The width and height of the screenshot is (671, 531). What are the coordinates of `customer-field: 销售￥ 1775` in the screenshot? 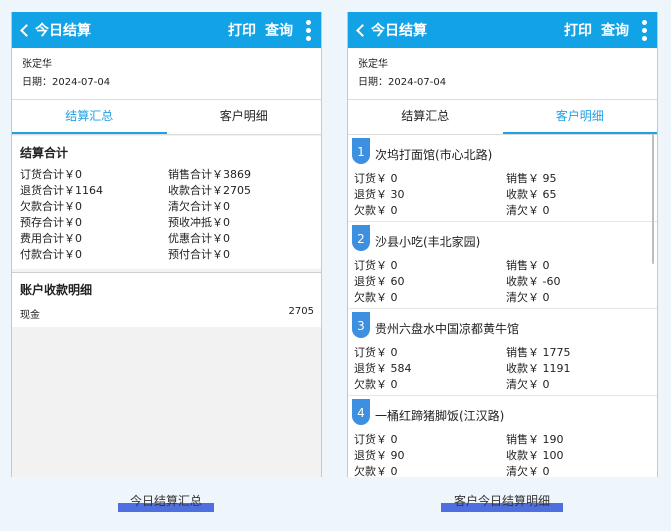 It's located at (538, 352).